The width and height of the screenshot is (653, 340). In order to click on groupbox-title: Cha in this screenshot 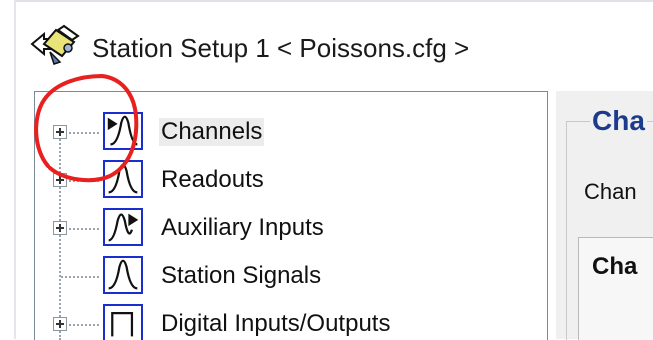, I will do `click(618, 121)`.